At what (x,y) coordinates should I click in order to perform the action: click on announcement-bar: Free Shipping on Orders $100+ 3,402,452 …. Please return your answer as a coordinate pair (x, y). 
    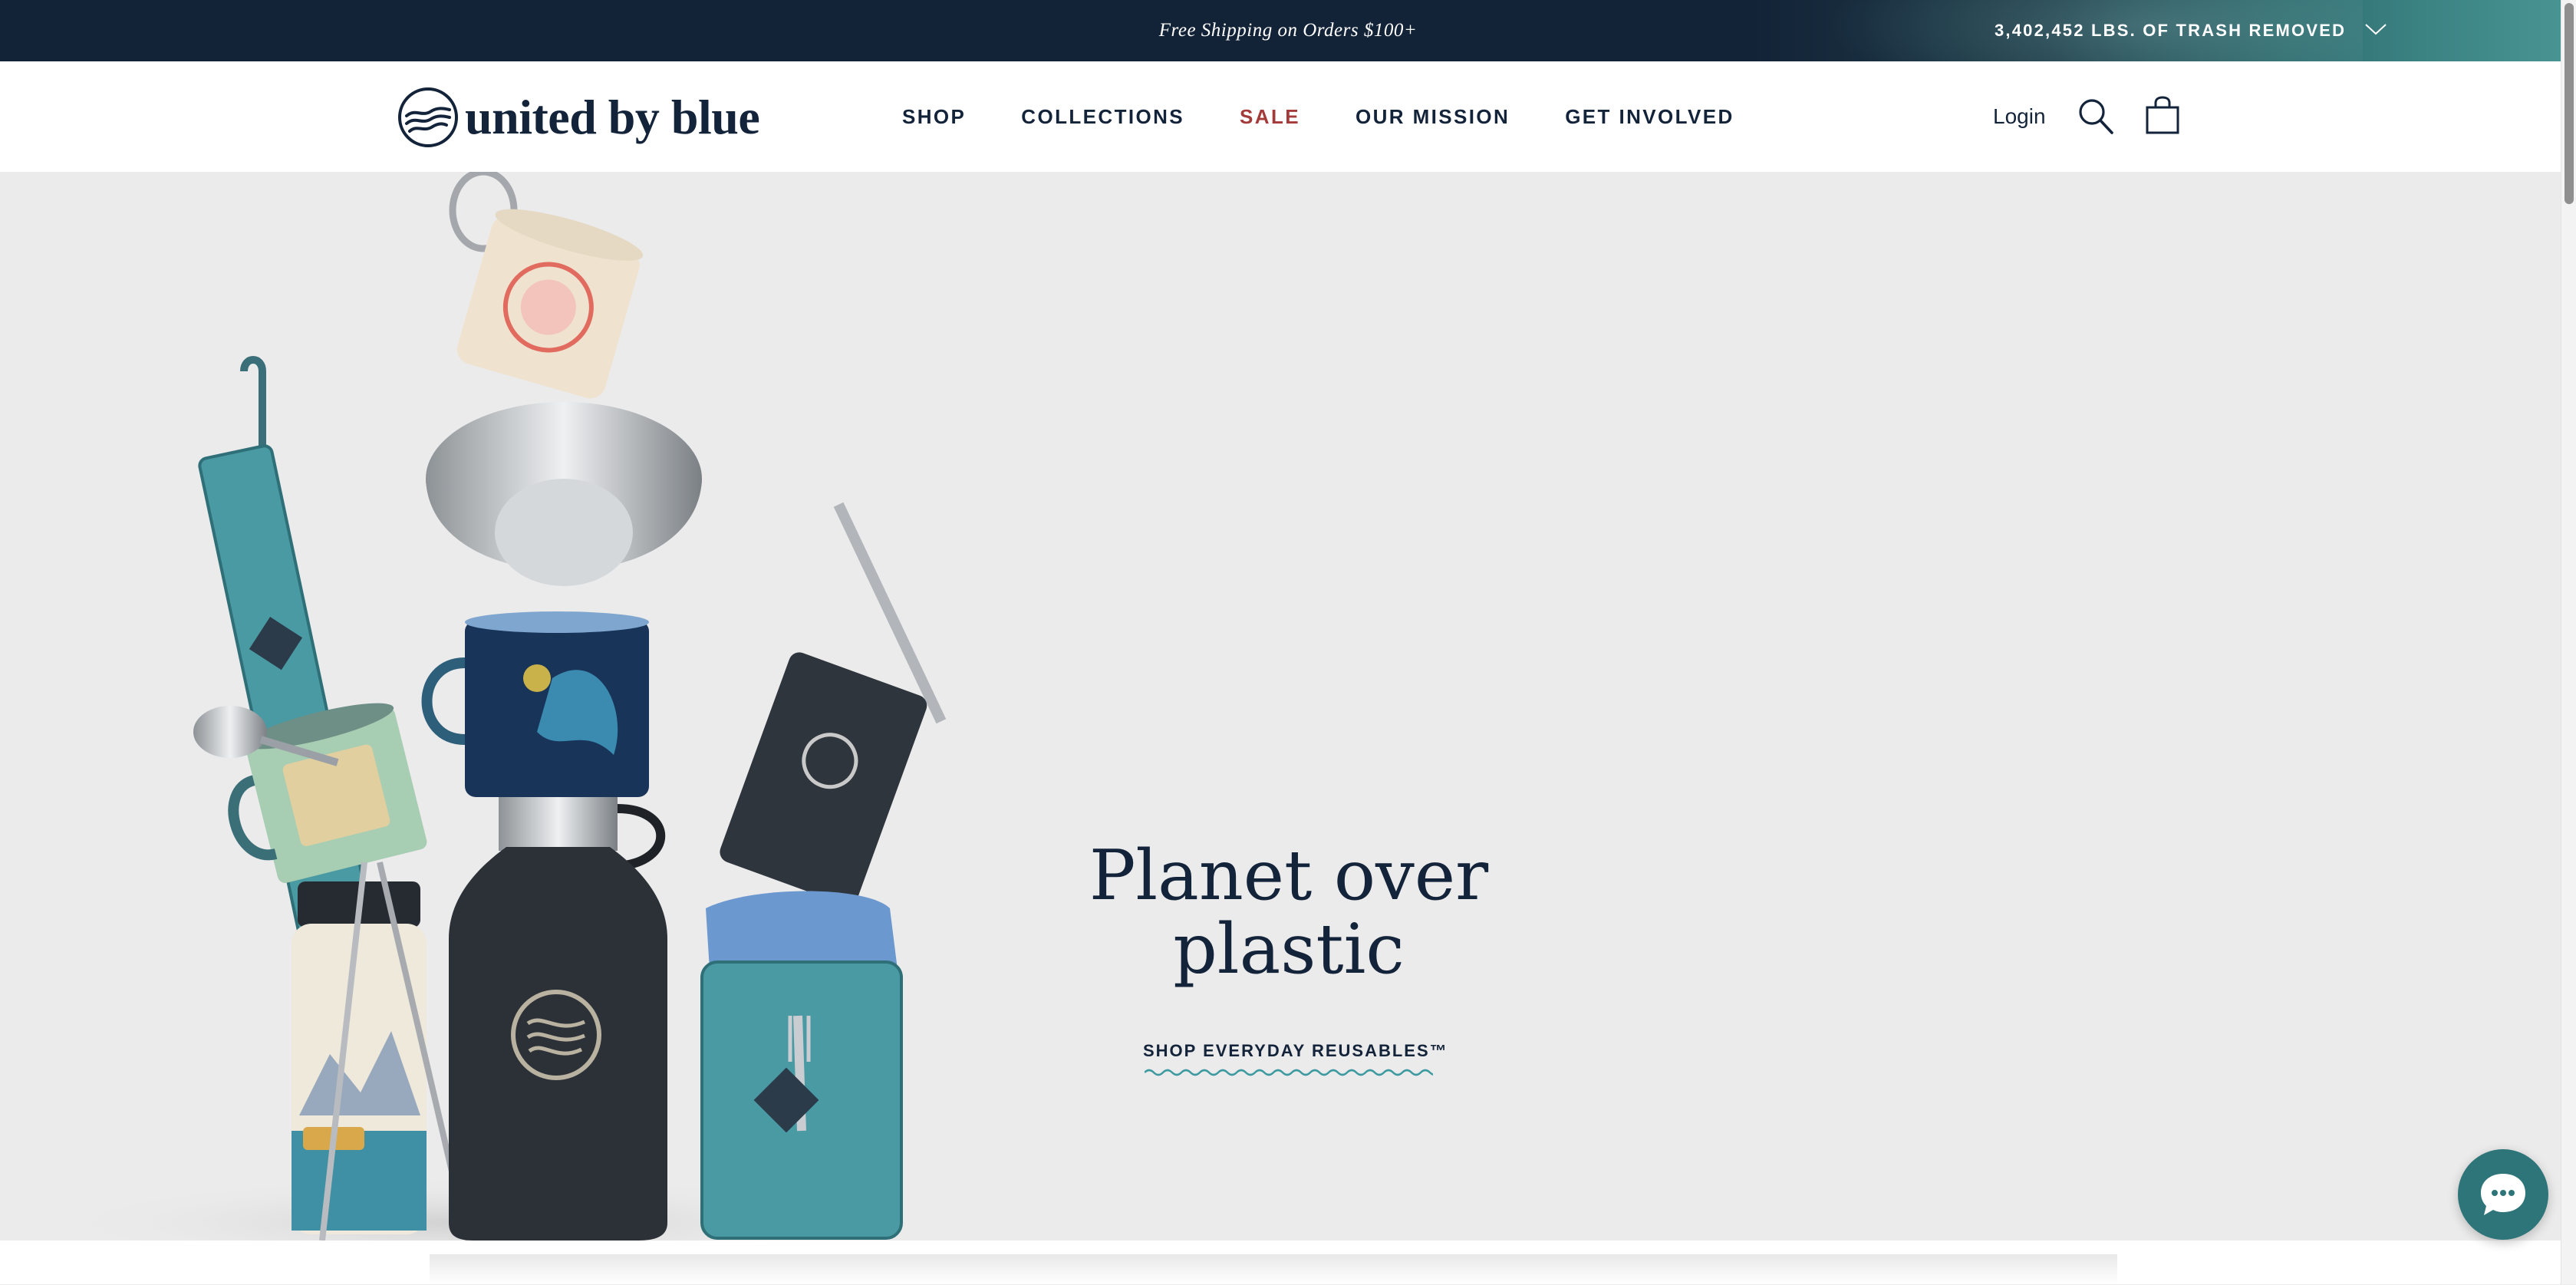
    Looking at the image, I should click on (1288, 30).